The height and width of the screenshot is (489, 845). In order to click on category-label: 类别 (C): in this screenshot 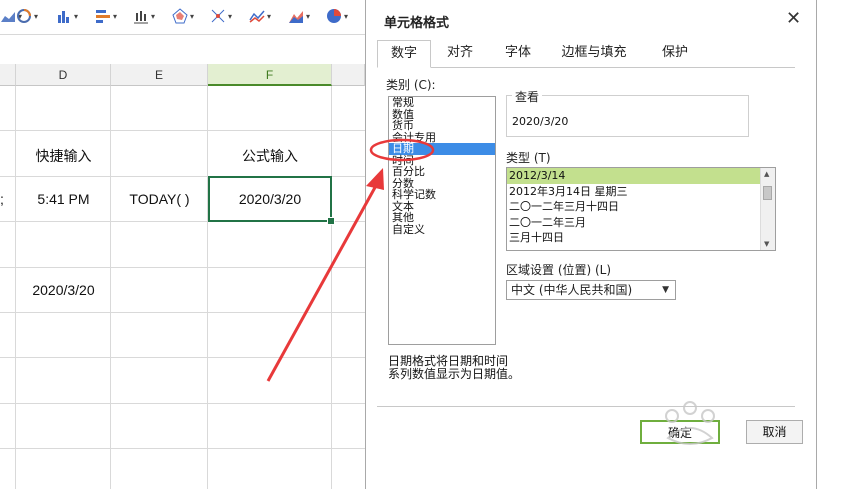, I will do `click(411, 85)`.